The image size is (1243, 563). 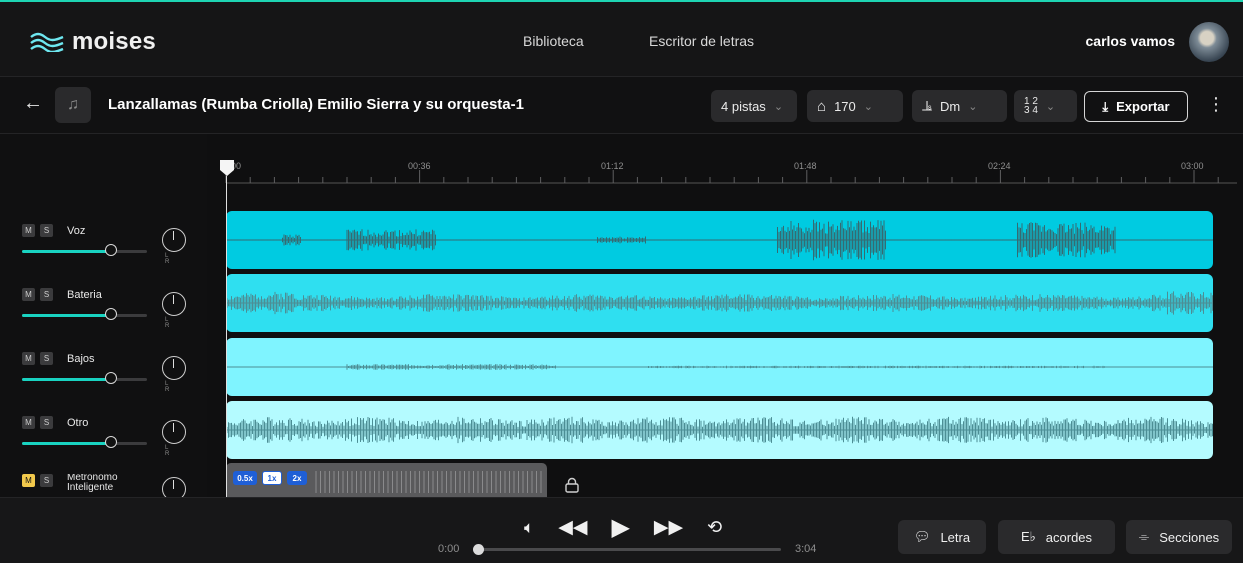 I want to click on track-lane-otro, so click(x=719, y=430).